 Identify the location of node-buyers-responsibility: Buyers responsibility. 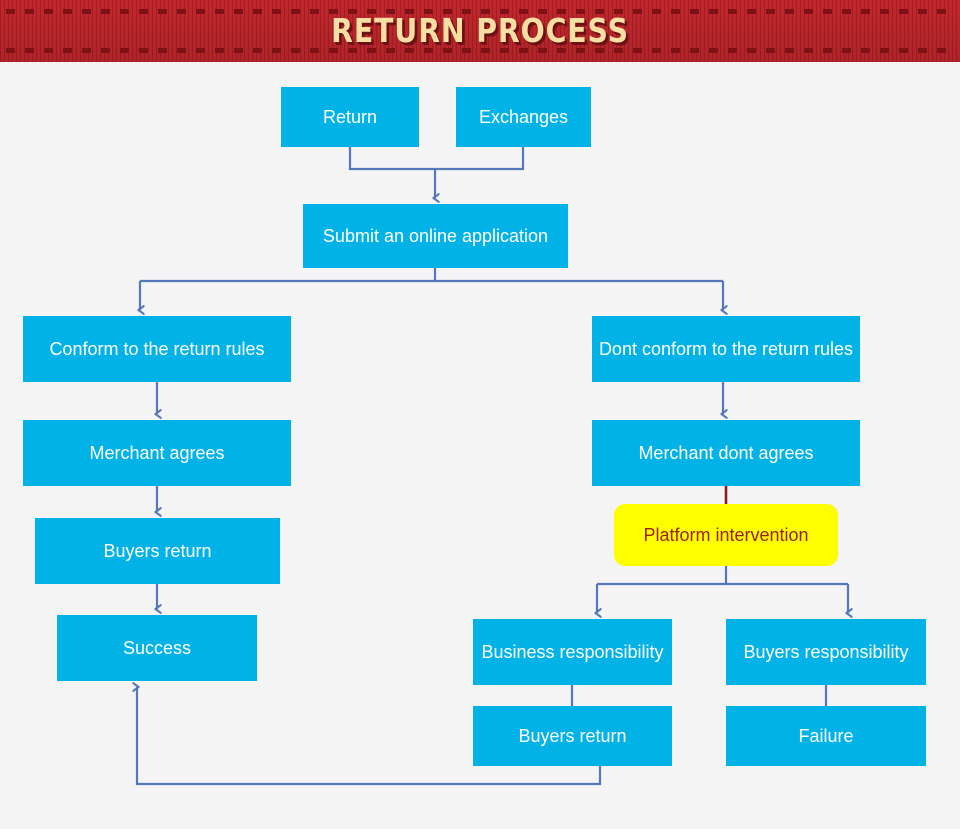
(826, 652).